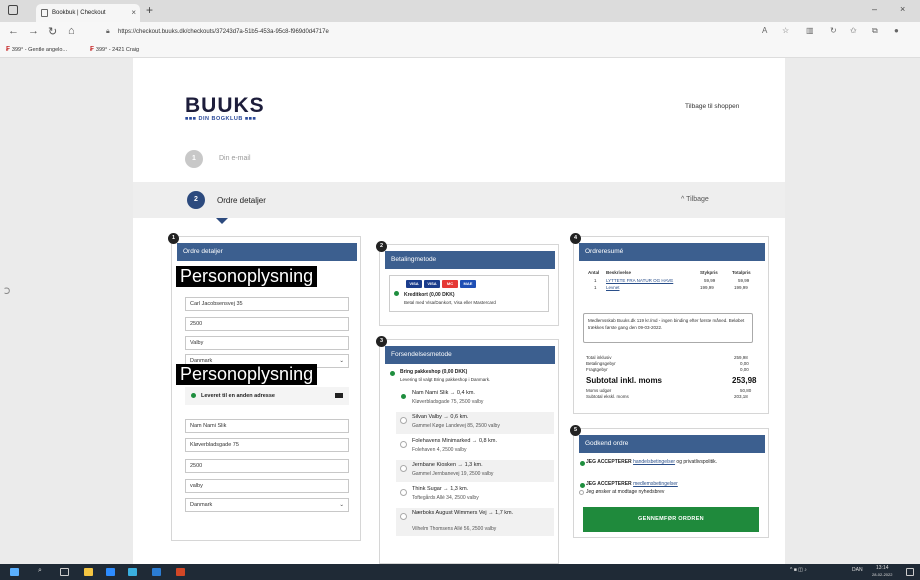 This screenshot has height=580, width=920. Describe the element at coordinates (882, 574) in the screenshot. I see `clock-date: 28-02-2022` at that location.